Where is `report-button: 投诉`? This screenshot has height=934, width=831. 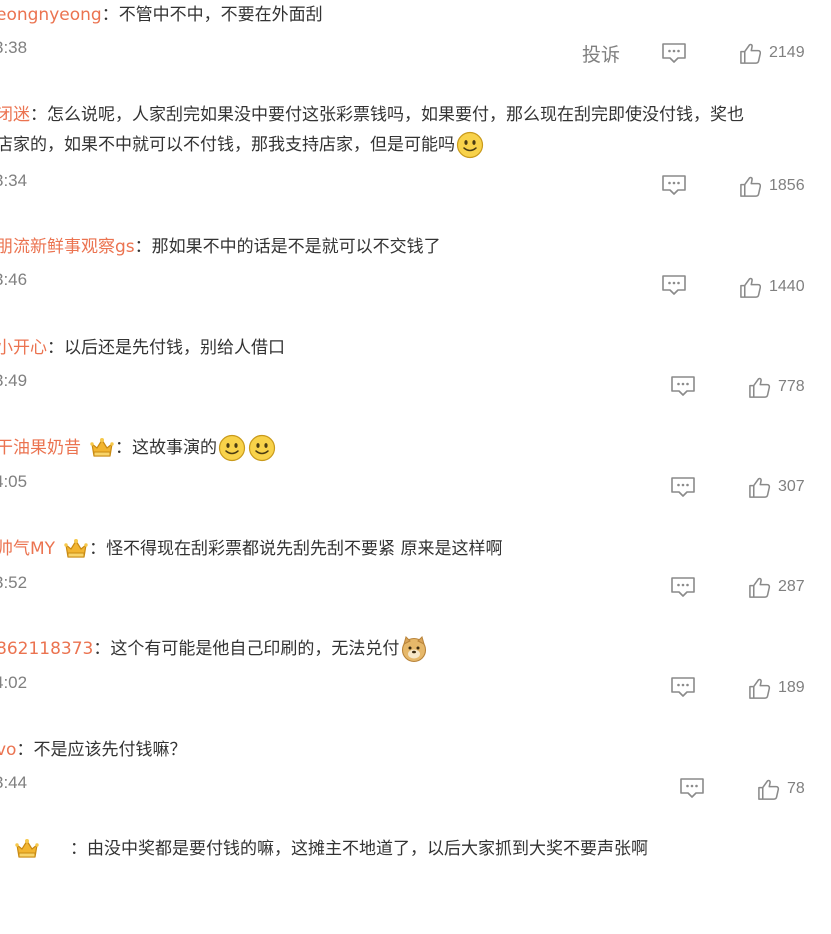
report-button: 投诉 is located at coordinates (601, 53).